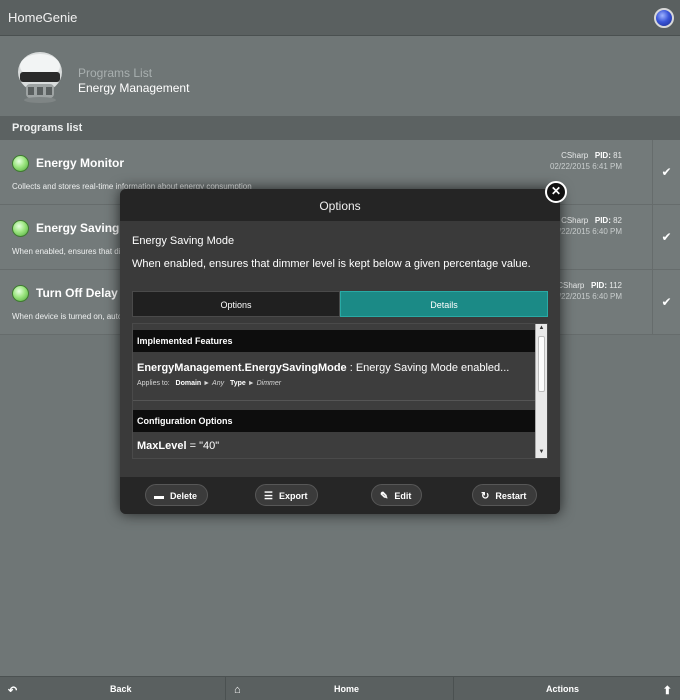  Describe the element at coordinates (188, 383) in the screenshot. I see `domain-label: Domain` at that location.